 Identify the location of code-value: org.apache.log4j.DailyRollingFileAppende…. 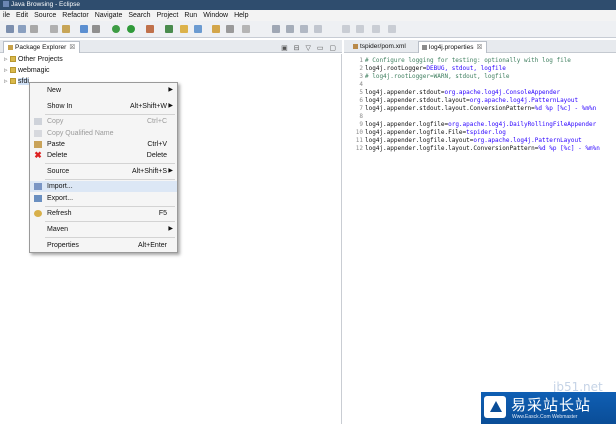
(522, 124).